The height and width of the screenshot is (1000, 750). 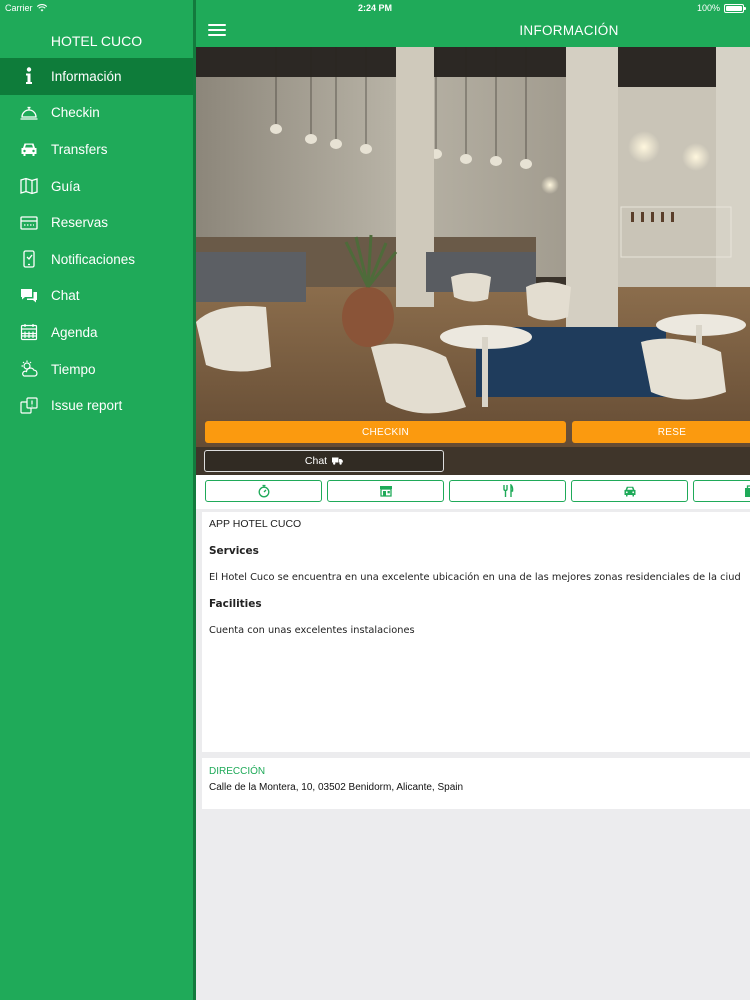 I want to click on sidebar-item-label: Notificaciones, so click(x=93, y=259).